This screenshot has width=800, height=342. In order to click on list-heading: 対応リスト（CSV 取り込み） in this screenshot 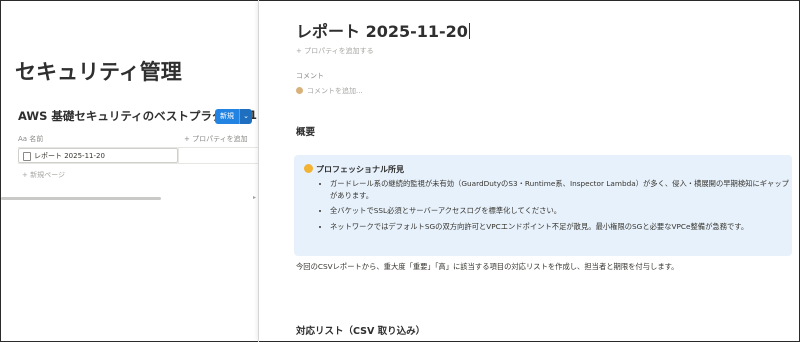, I will do `click(361, 331)`.